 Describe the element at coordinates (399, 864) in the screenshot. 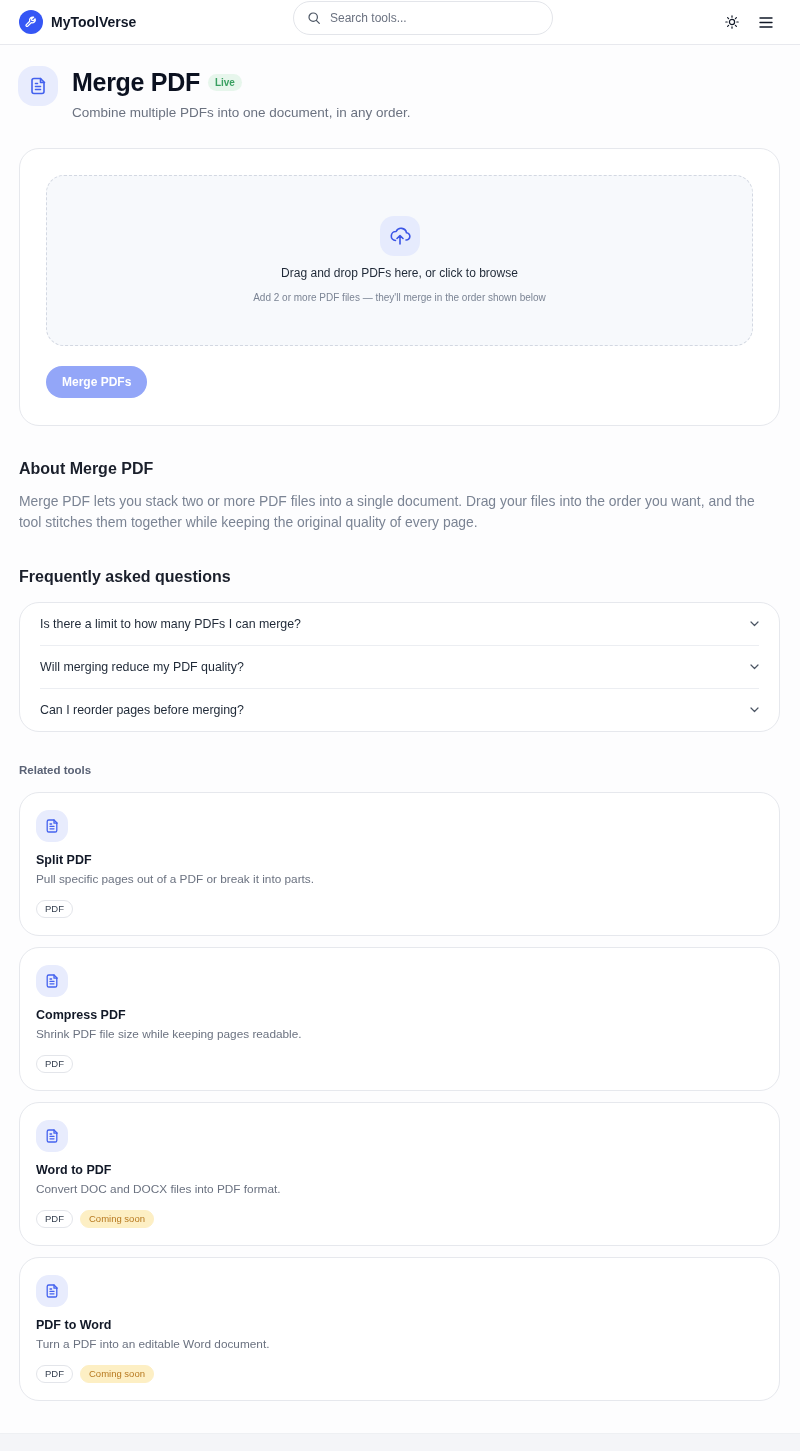

I see `tool-card: Split PDF Pull specific pages out of a PDF or break it into parts. PDF` at that location.